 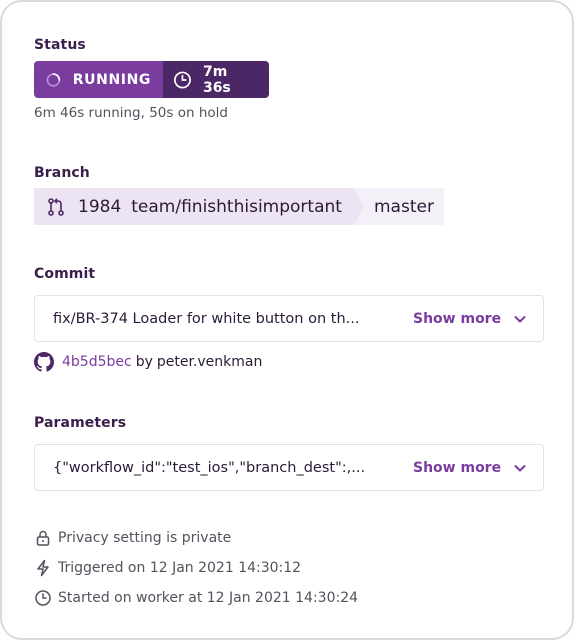 What do you see at coordinates (359, 206) in the screenshot?
I see `branch-arrow` at bounding box center [359, 206].